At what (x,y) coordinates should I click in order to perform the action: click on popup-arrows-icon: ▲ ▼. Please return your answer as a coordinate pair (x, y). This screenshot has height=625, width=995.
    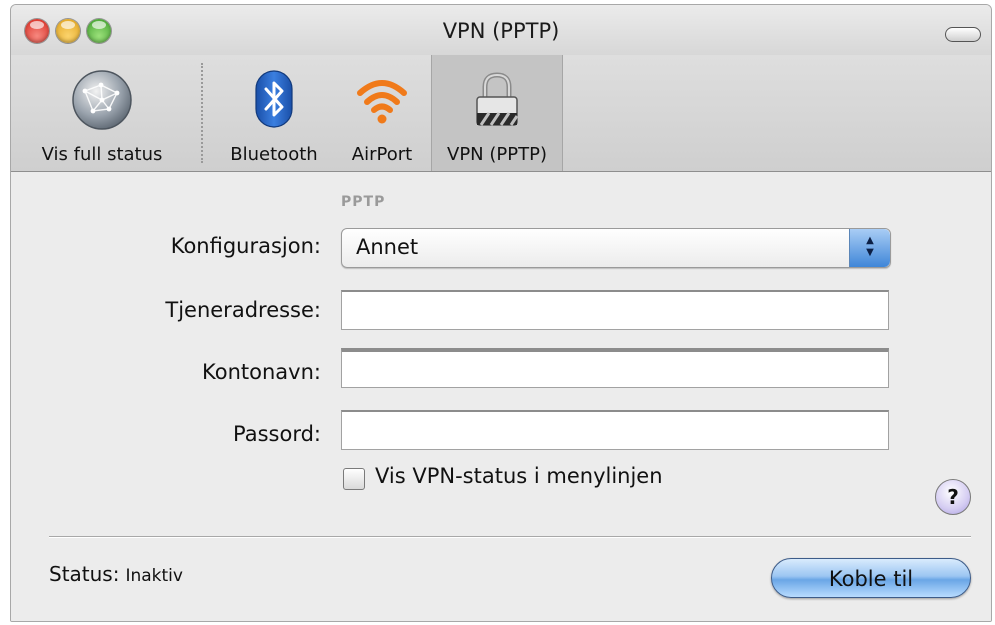
    Looking at the image, I should click on (869, 248).